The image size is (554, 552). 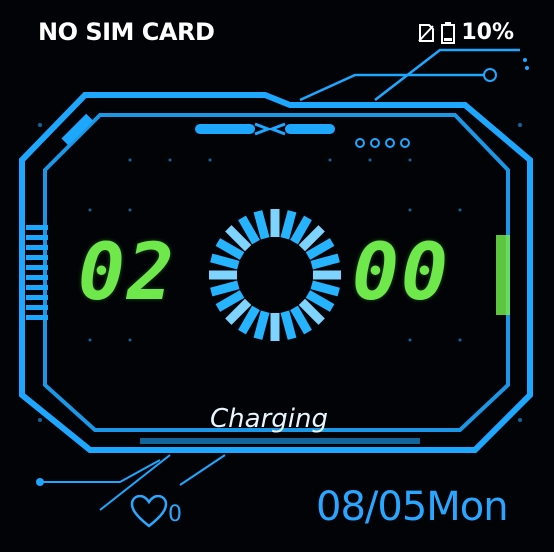 What do you see at coordinates (412, 507) in the screenshot?
I see `date-label: 08/05Mon` at bounding box center [412, 507].